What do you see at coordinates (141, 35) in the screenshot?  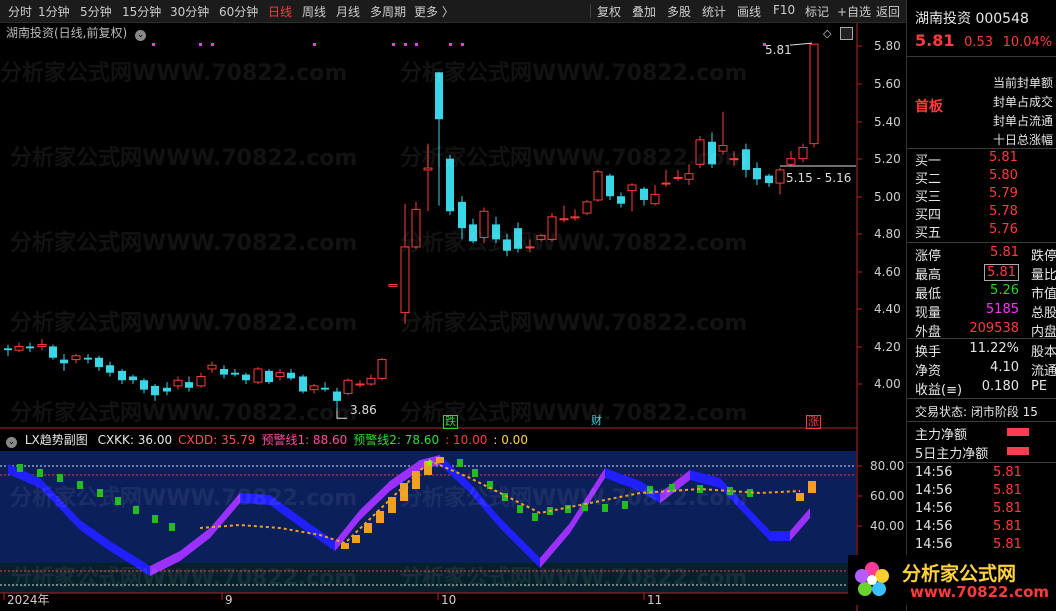 I see `settings-dropdown-icon: ⌄` at bounding box center [141, 35].